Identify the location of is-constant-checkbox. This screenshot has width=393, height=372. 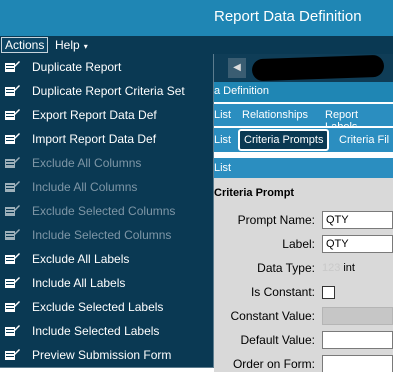
(328, 292).